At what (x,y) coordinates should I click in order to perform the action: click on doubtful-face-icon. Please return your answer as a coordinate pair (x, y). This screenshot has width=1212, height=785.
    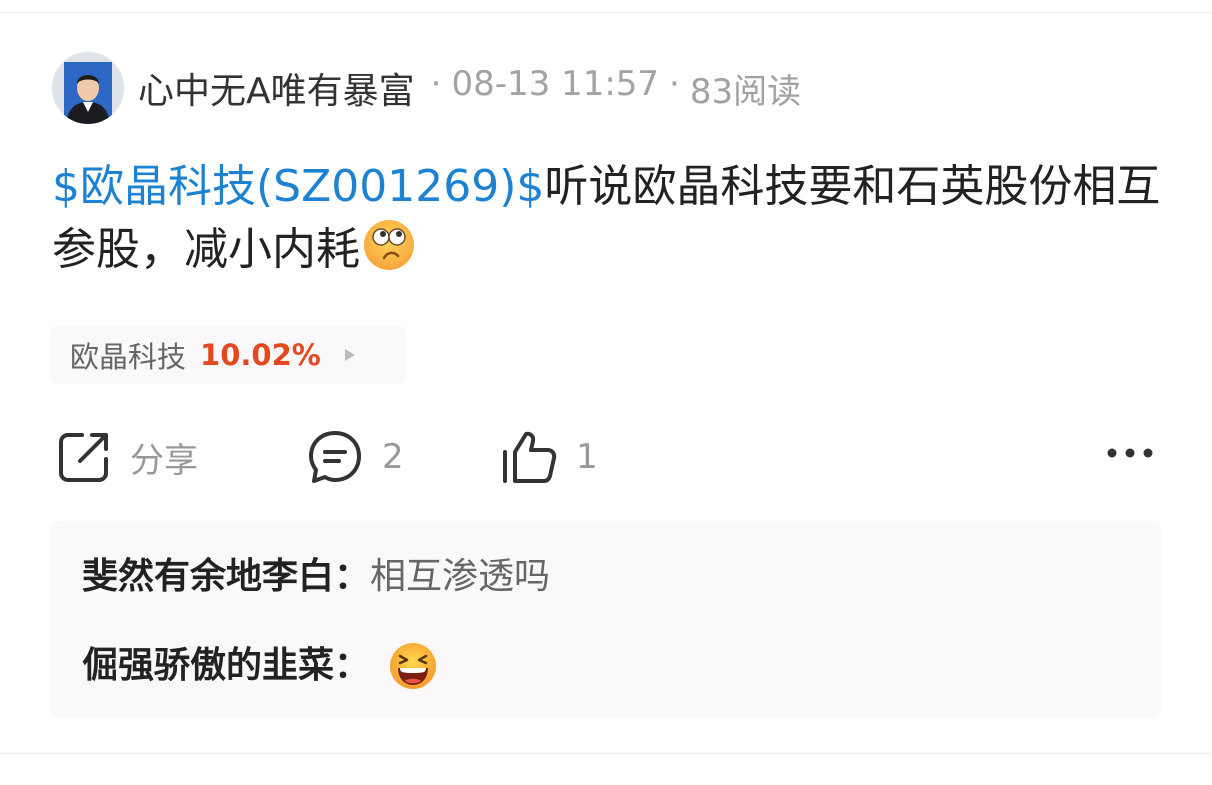
    Looking at the image, I should click on (389, 245).